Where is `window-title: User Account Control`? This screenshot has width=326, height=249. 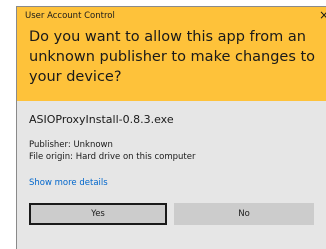
window-title: User Account Control is located at coordinates (70, 16).